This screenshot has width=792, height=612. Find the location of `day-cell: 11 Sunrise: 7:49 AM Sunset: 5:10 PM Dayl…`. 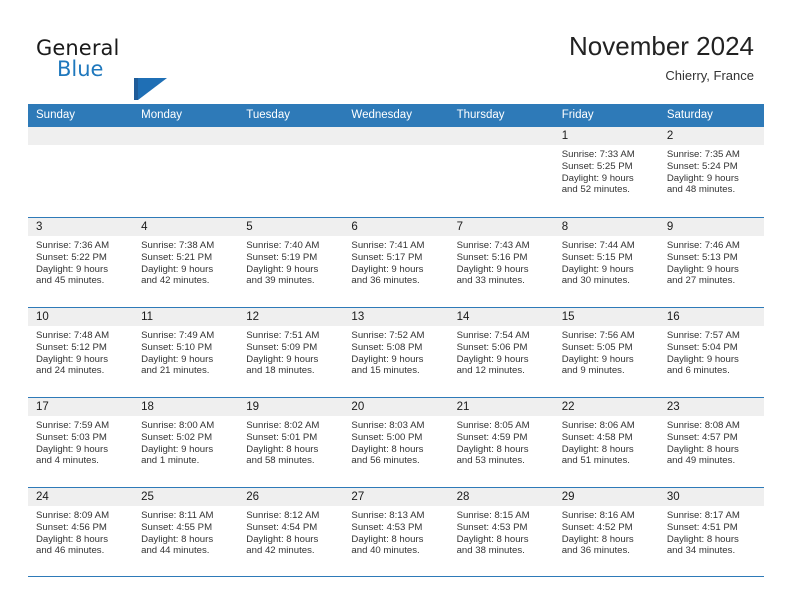

day-cell: 11 Sunrise: 7:49 AM Sunset: 5:10 PM Dayl… is located at coordinates (186, 352).